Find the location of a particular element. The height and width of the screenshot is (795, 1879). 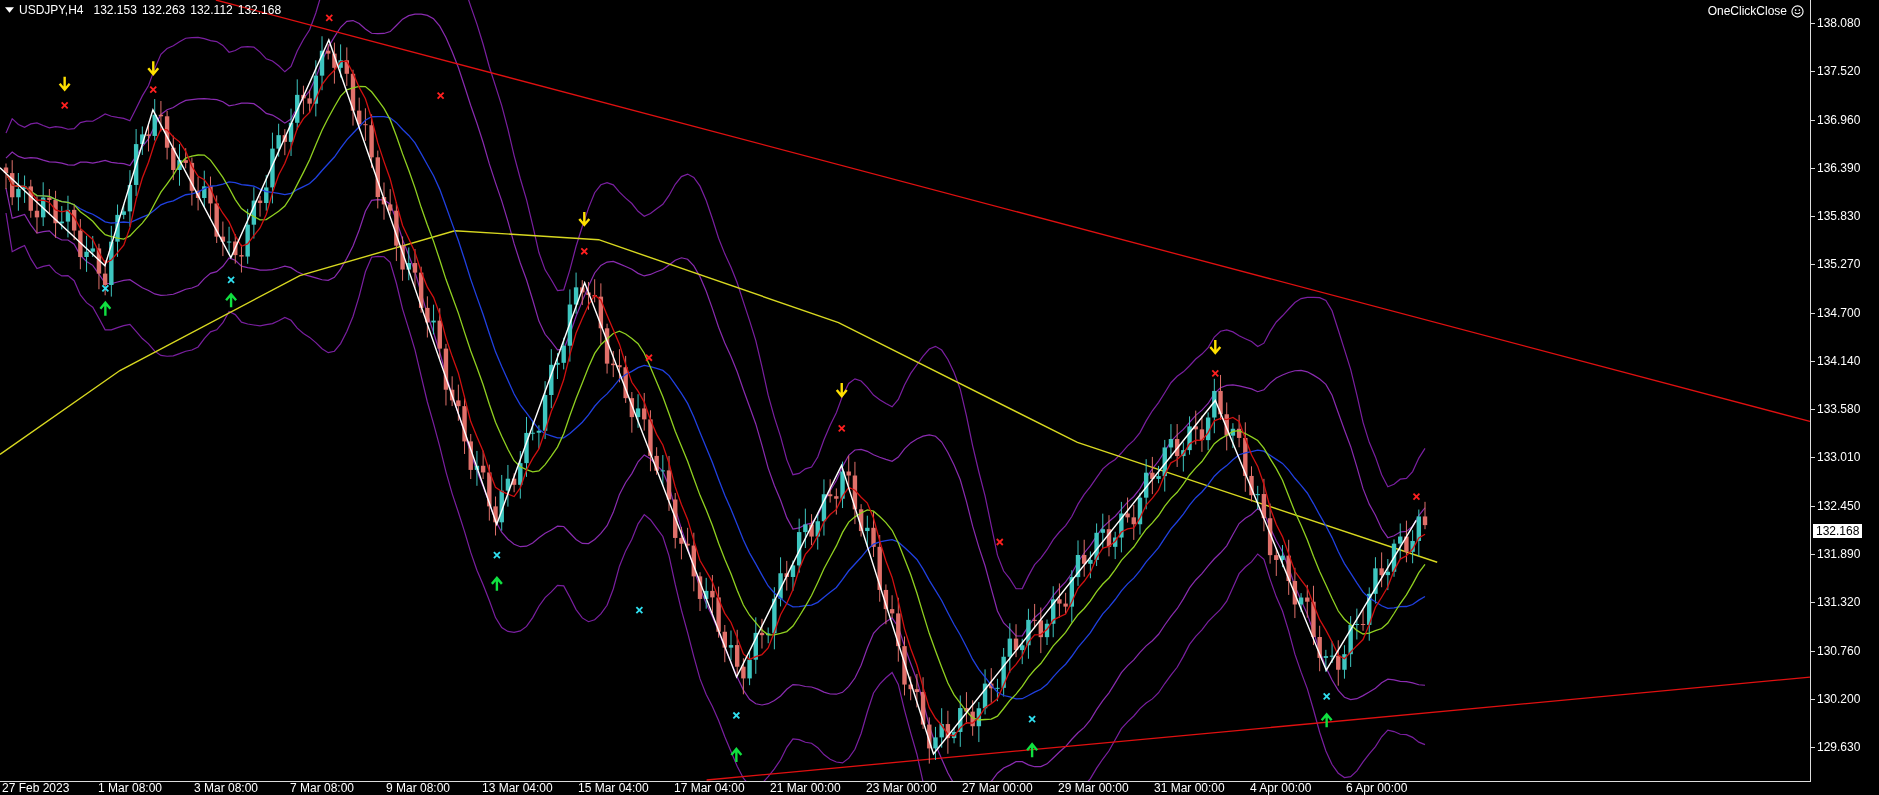

time-label: 1 Mar 08:00 is located at coordinates (130, 788).